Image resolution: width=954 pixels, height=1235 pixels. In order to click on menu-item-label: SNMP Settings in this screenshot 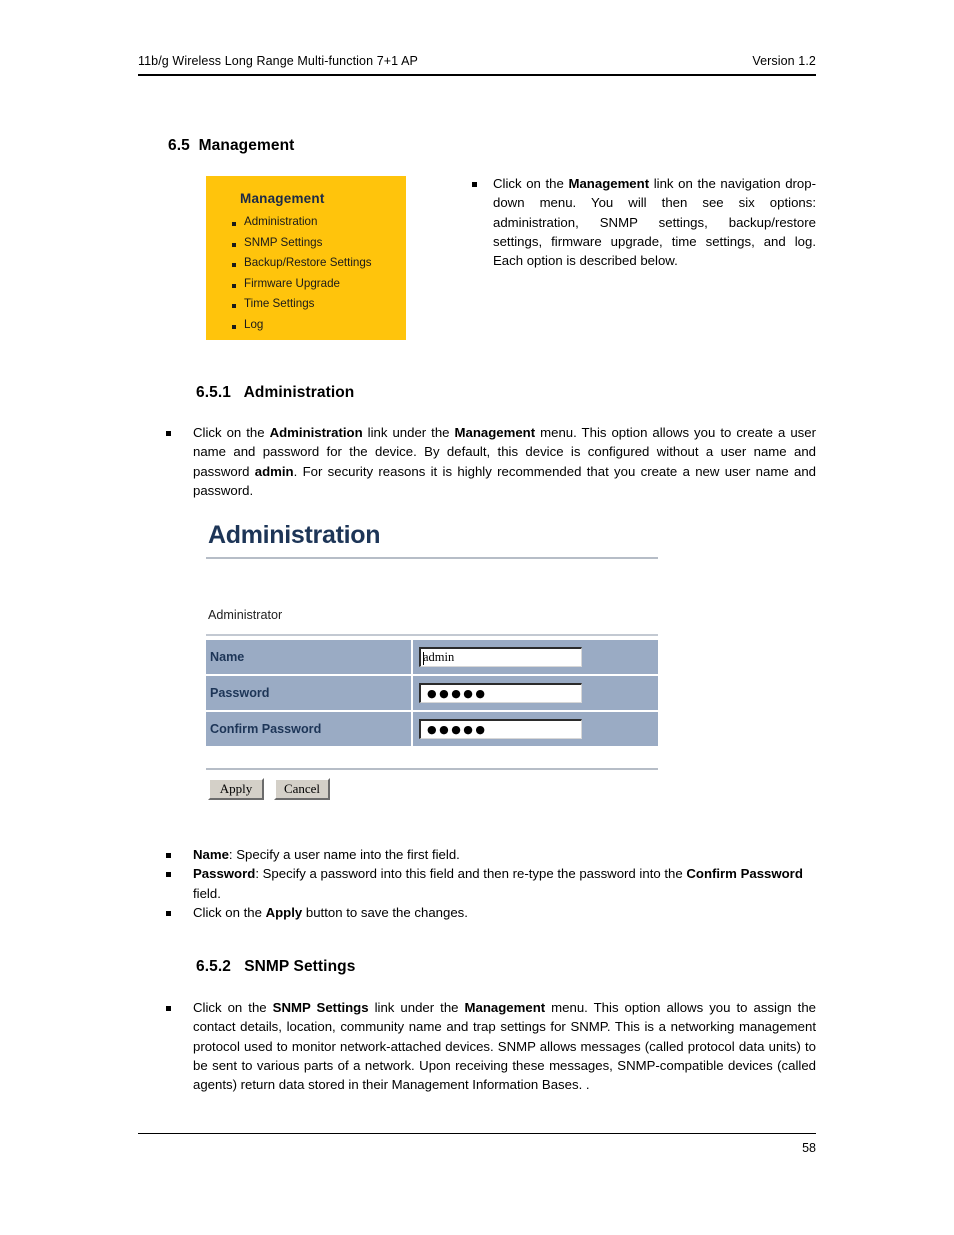, I will do `click(283, 242)`.